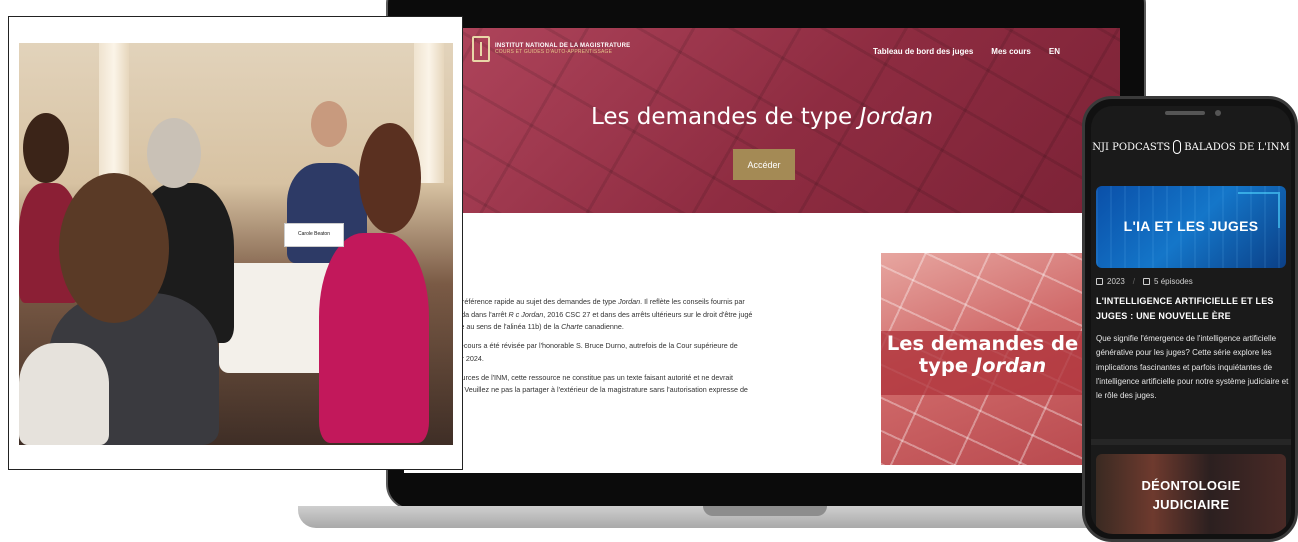 The width and height of the screenshot is (1298, 542). Describe the element at coordinates (1054, 51) in the screenshot. I see `nav-language-link: EN` at that location.